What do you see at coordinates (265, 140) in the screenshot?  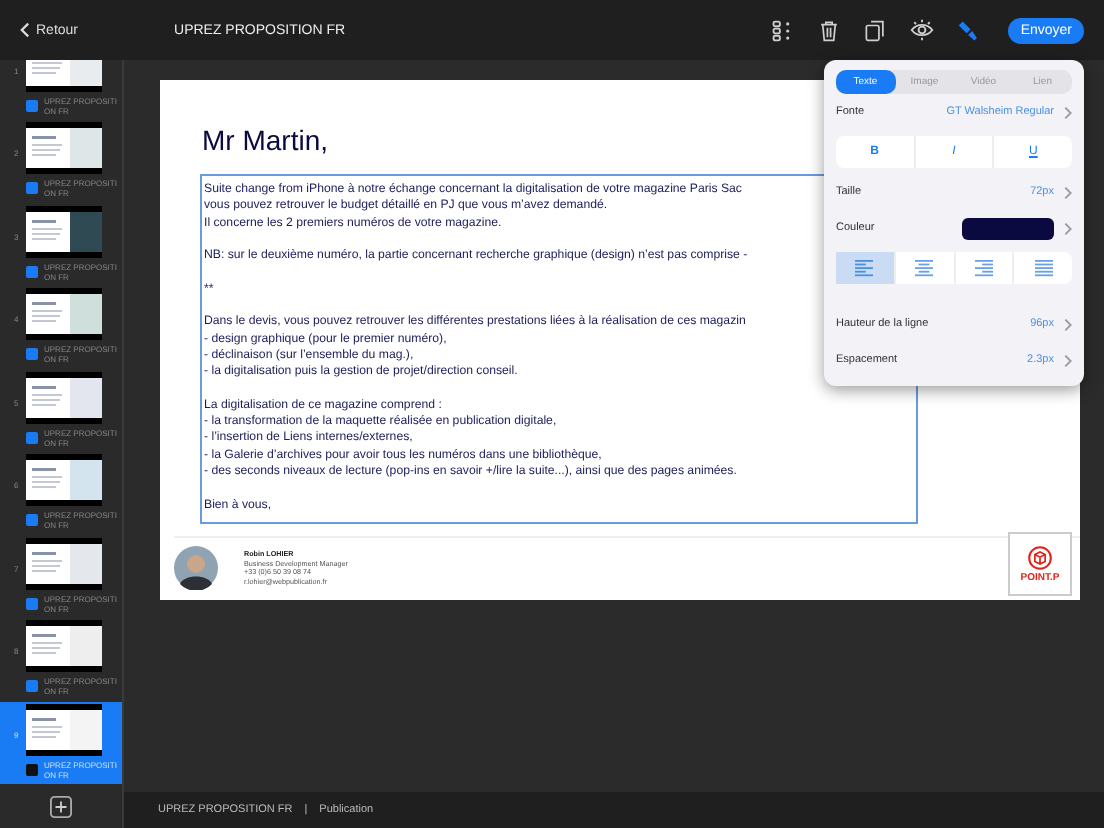 I see `greeting-heading: Mr Martin,` at bounding box center [265, 140].